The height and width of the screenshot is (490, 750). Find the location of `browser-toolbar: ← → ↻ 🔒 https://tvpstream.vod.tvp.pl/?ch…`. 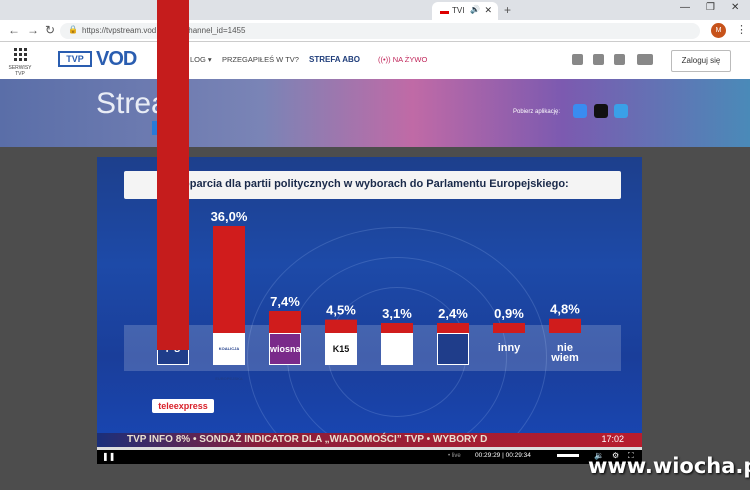

browser-toolbar: ← → ↻ 🔒 https://tvpstream.vod.tvp.pl/?ch… is located at coordinates (375, 31).